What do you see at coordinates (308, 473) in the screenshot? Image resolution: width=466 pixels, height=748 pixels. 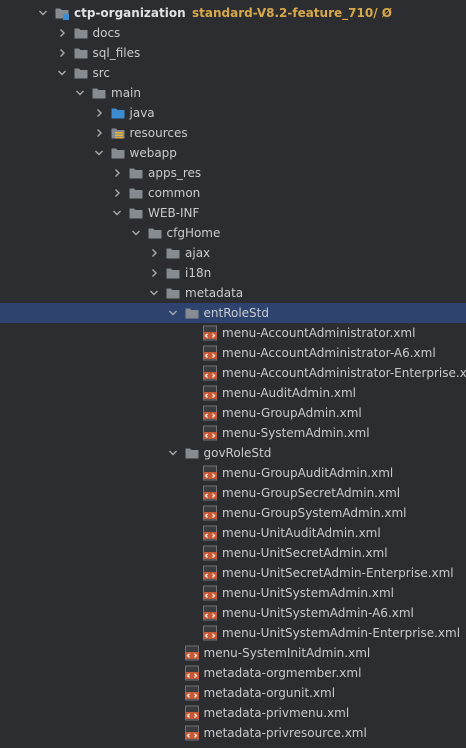 I see `tree-item-label: menu-GroupAuditAdmin.xml` at bounding box center [308, 473].